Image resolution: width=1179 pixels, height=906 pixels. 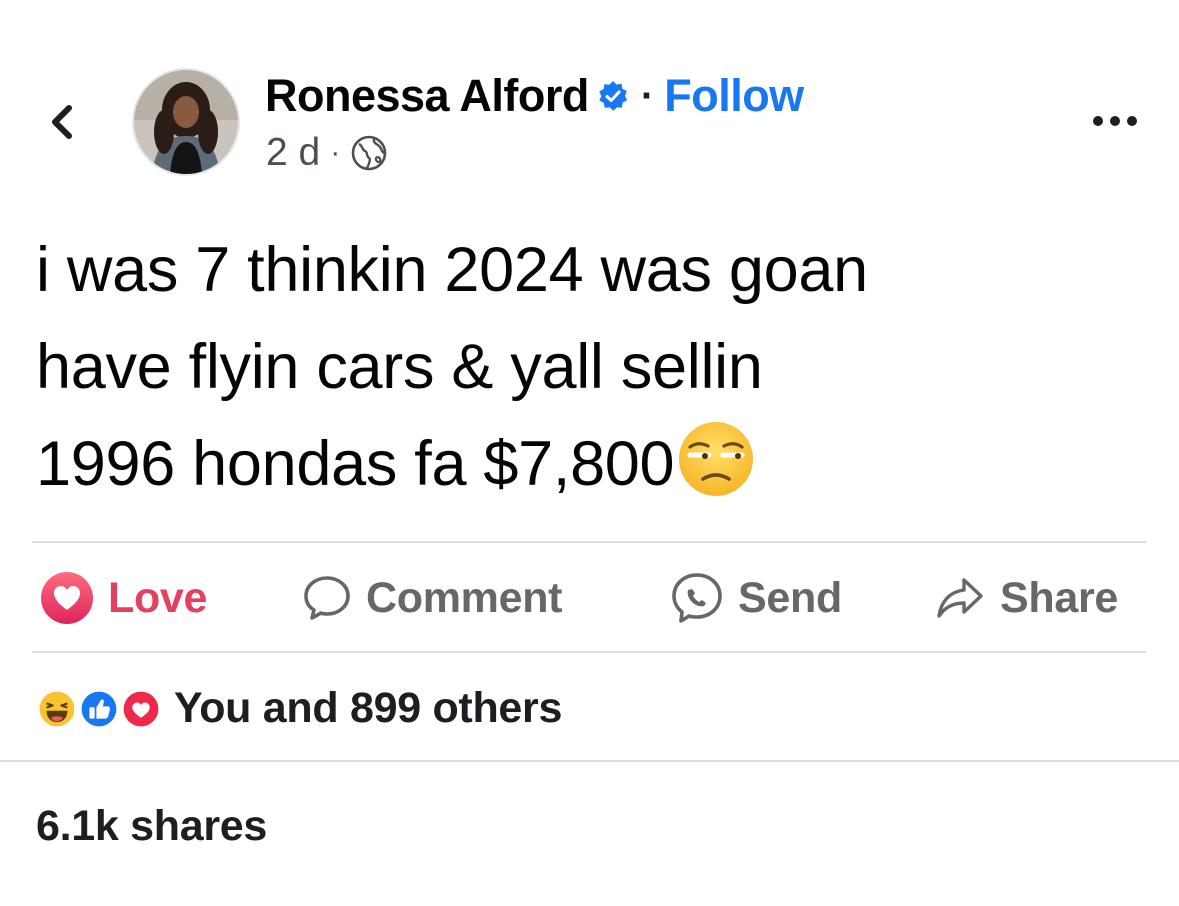 I want to click on share-label: Share, so click(x=1059, y=597).